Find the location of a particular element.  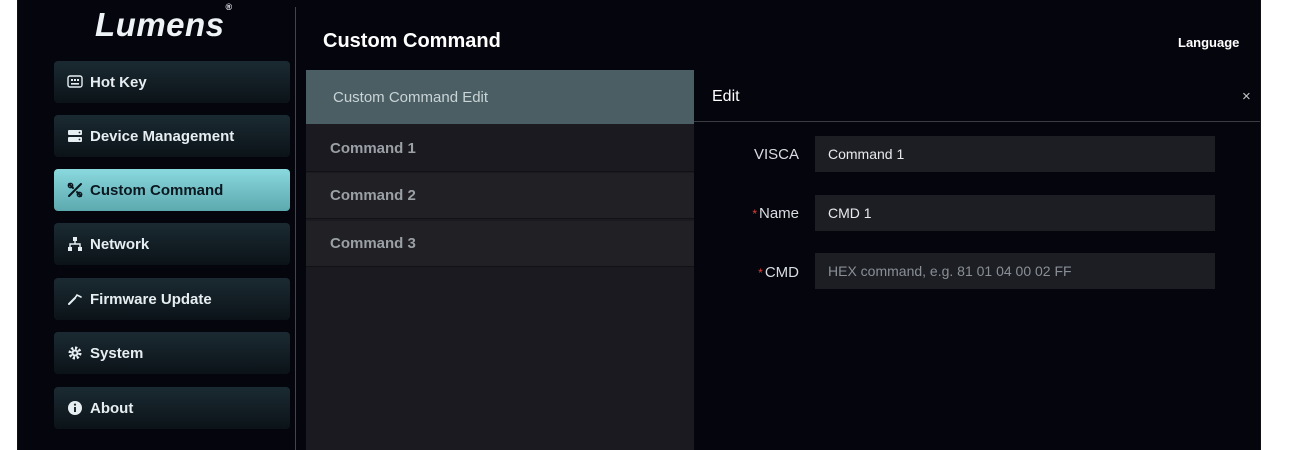

visca-label: VISCA is located at coordinates (746, 154).